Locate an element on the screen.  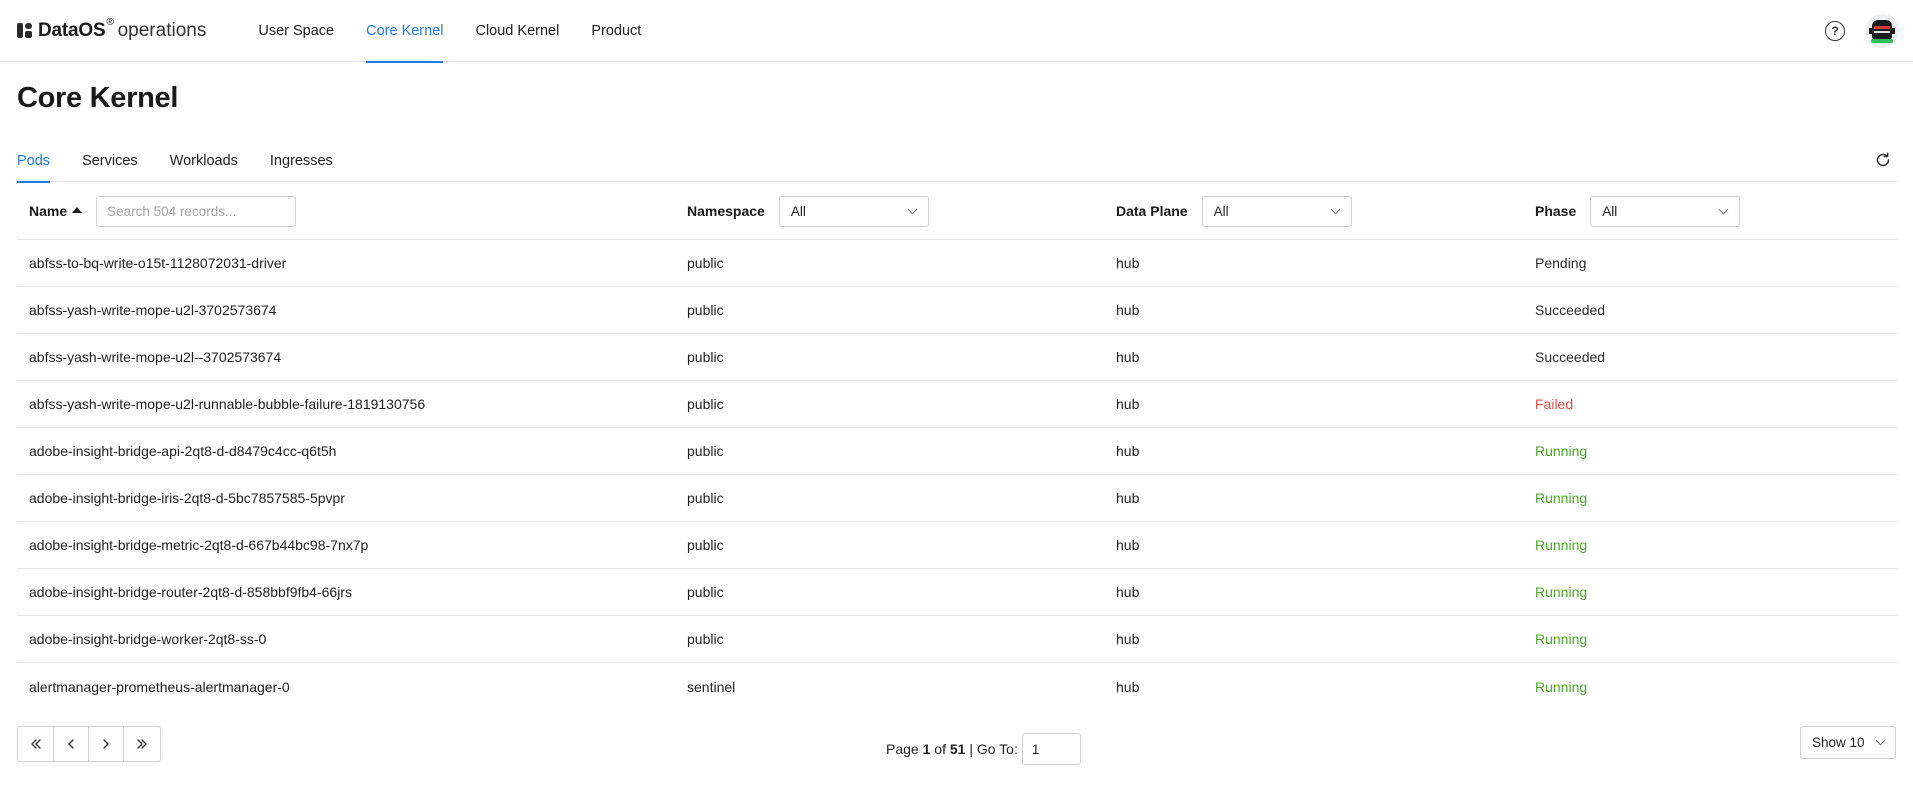
page-title: Core Kernel is located at coordinates (98, 98).